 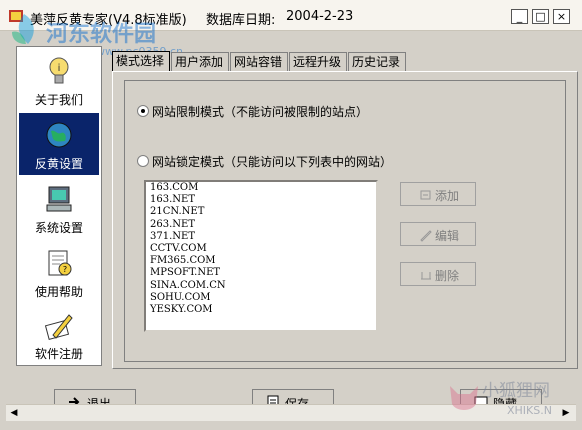 I want to click on edit-button: 编辑, so click(x=438, y=234).